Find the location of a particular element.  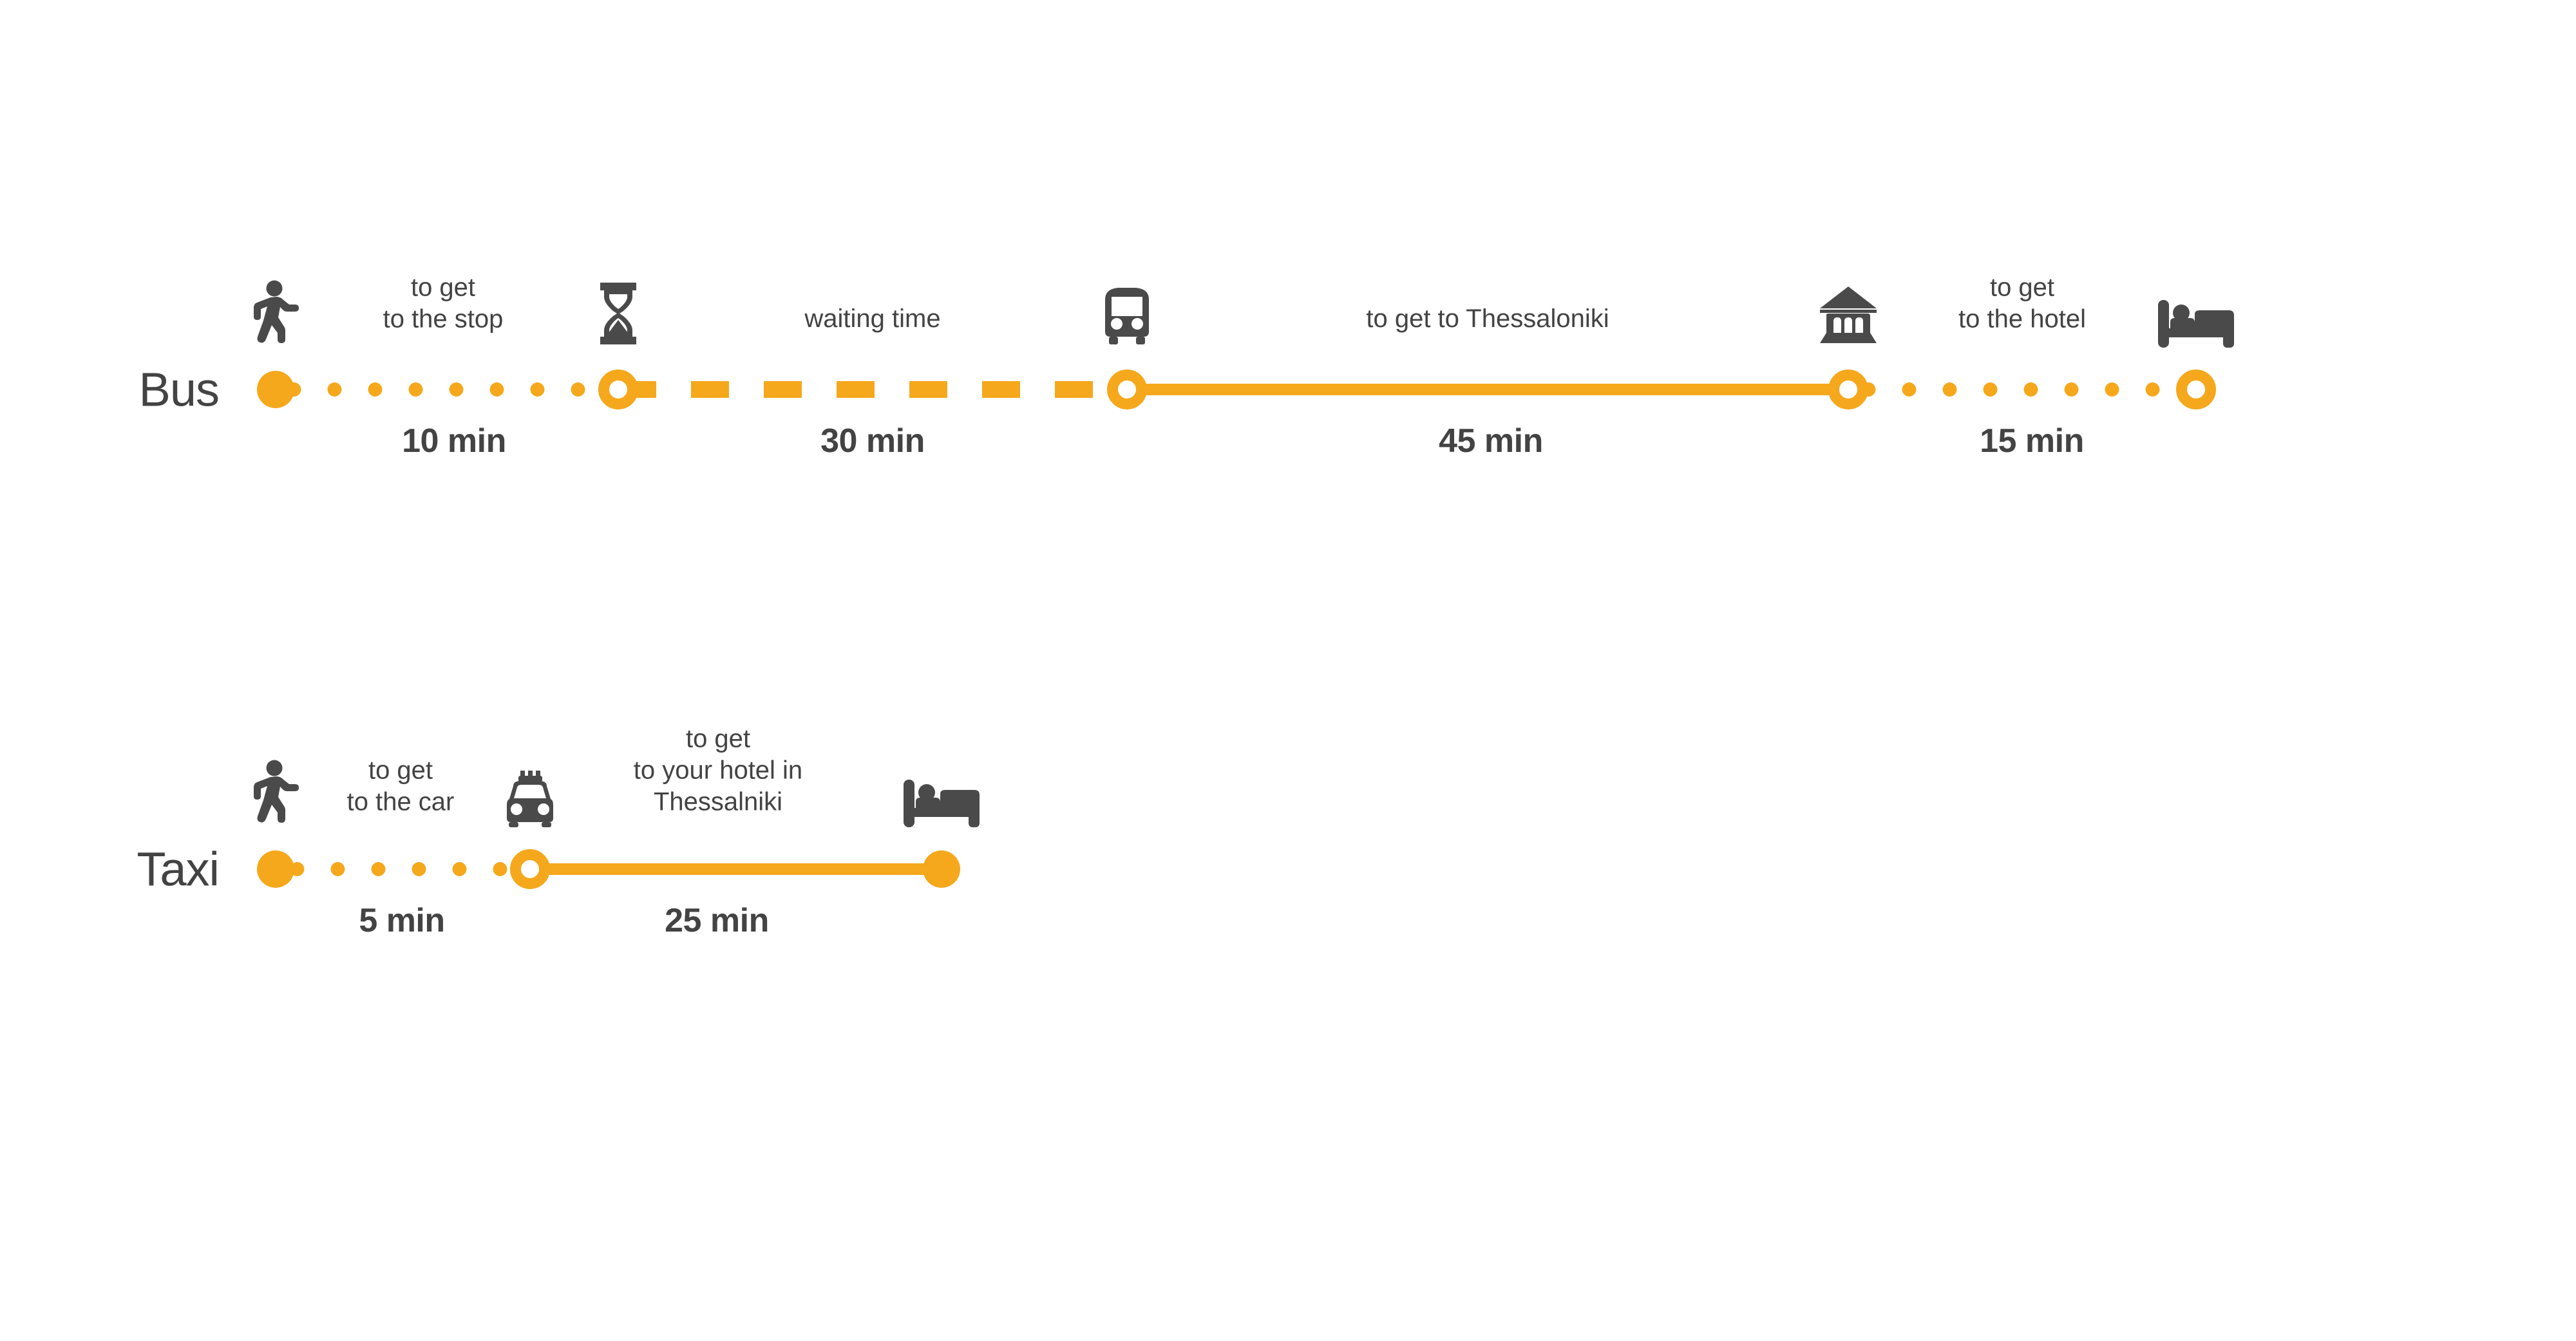

bed-icon is located at coordinates (2196, 322).